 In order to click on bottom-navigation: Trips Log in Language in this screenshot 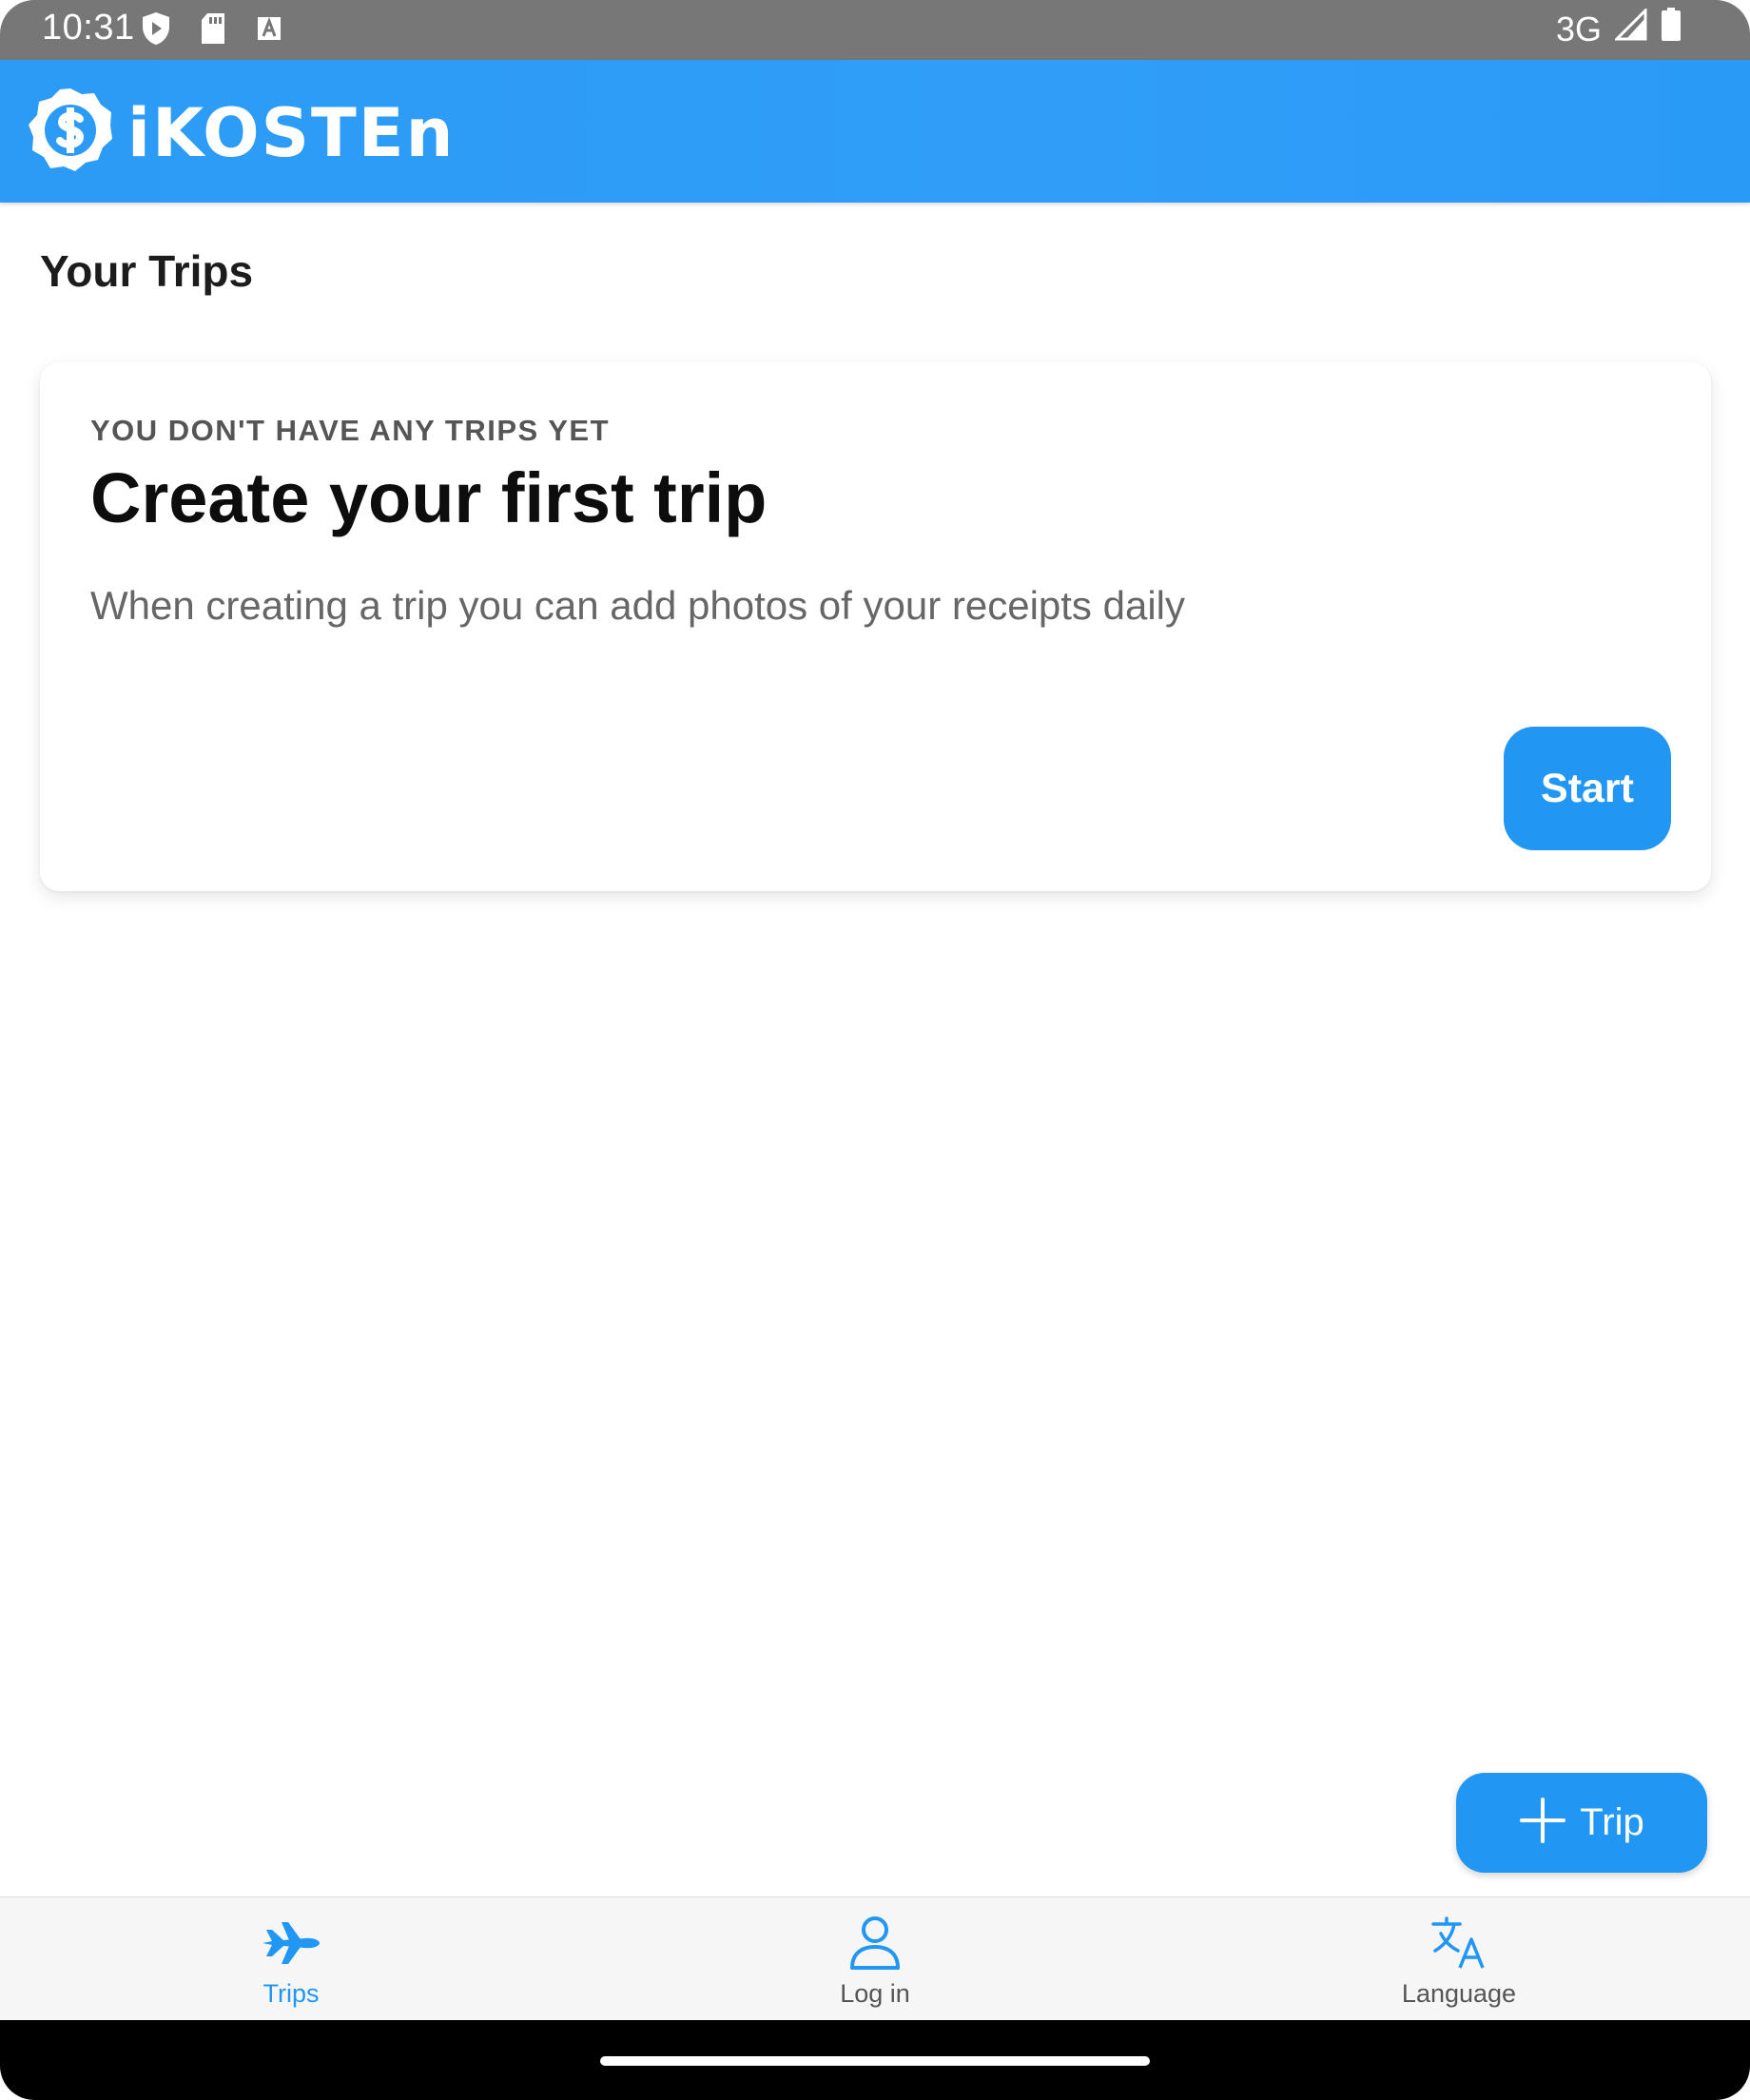, I will do `click(875, 1959)`.